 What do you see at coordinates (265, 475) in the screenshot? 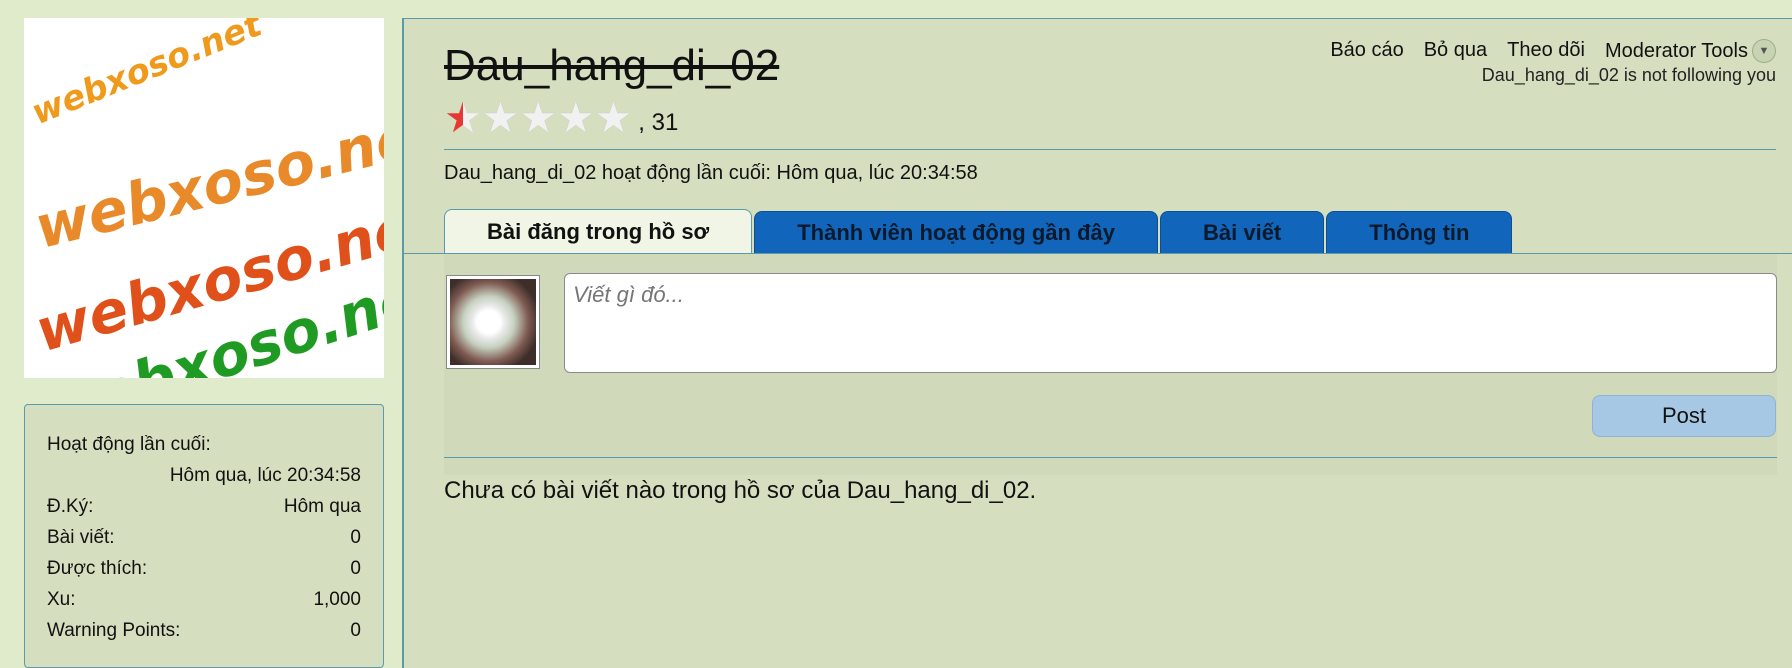
I see `stat-value: Hôm qua, lúc 20:34:58` at bounding box center [265, 475].